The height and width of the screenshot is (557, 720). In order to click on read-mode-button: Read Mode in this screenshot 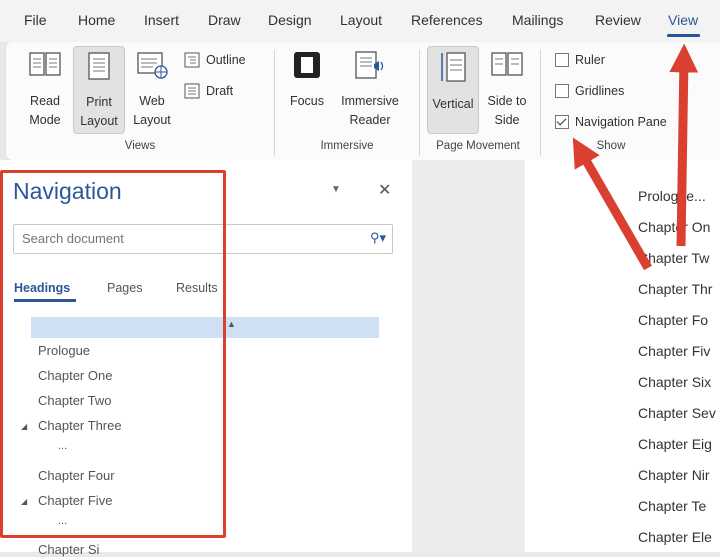, I will do `click(45, 90)`.